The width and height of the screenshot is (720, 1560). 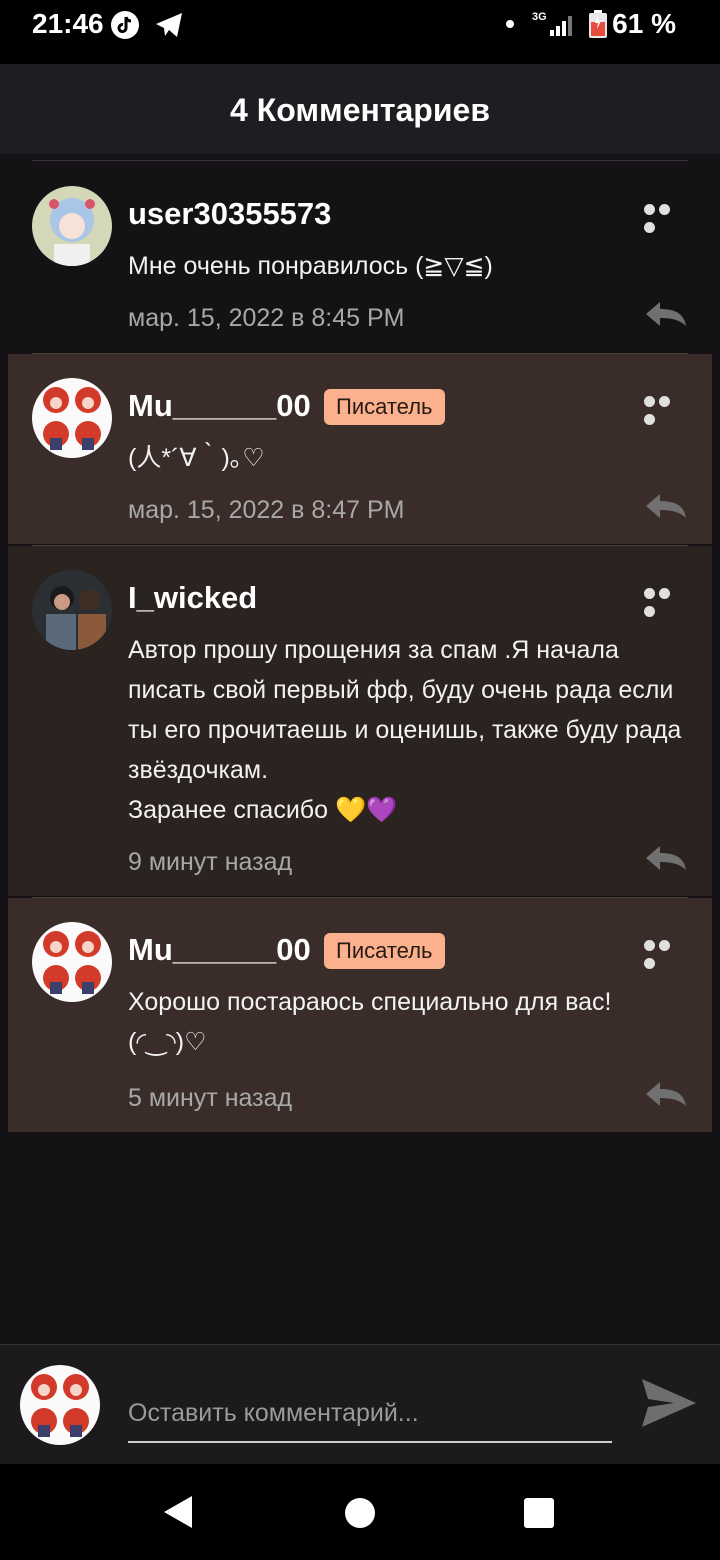 What do you see at coordinates (210, 862) in the screenshot?
I see `comment-time: 9 минут назад` at bounding box center [210, 862].